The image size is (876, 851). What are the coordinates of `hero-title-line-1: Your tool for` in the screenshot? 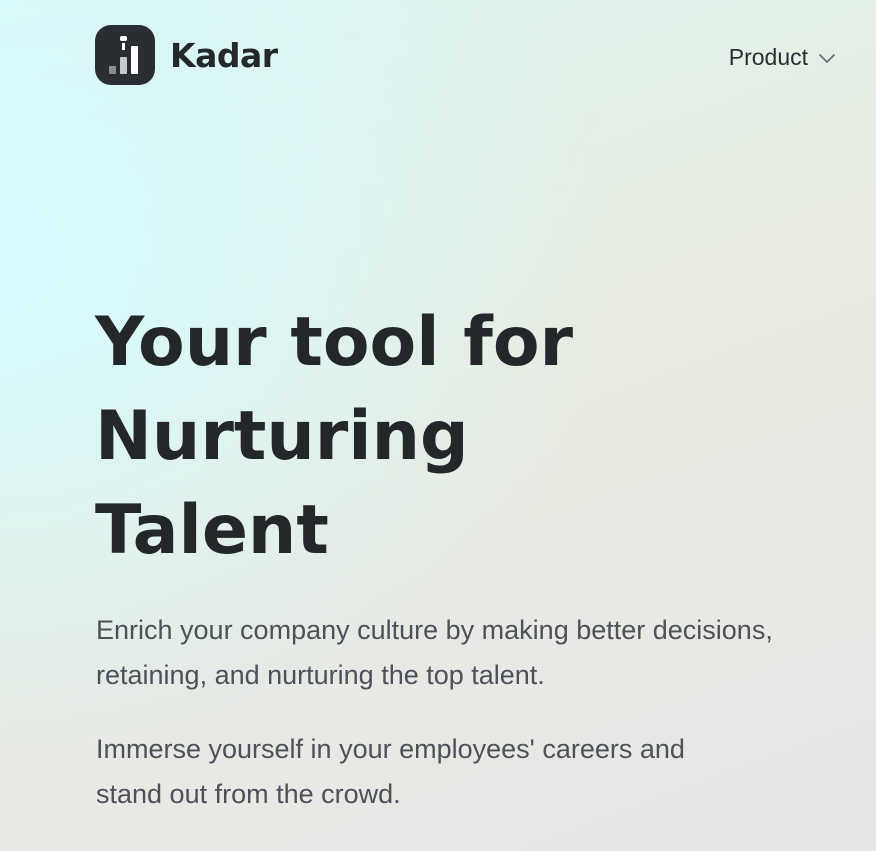 It's located at (334, 342).